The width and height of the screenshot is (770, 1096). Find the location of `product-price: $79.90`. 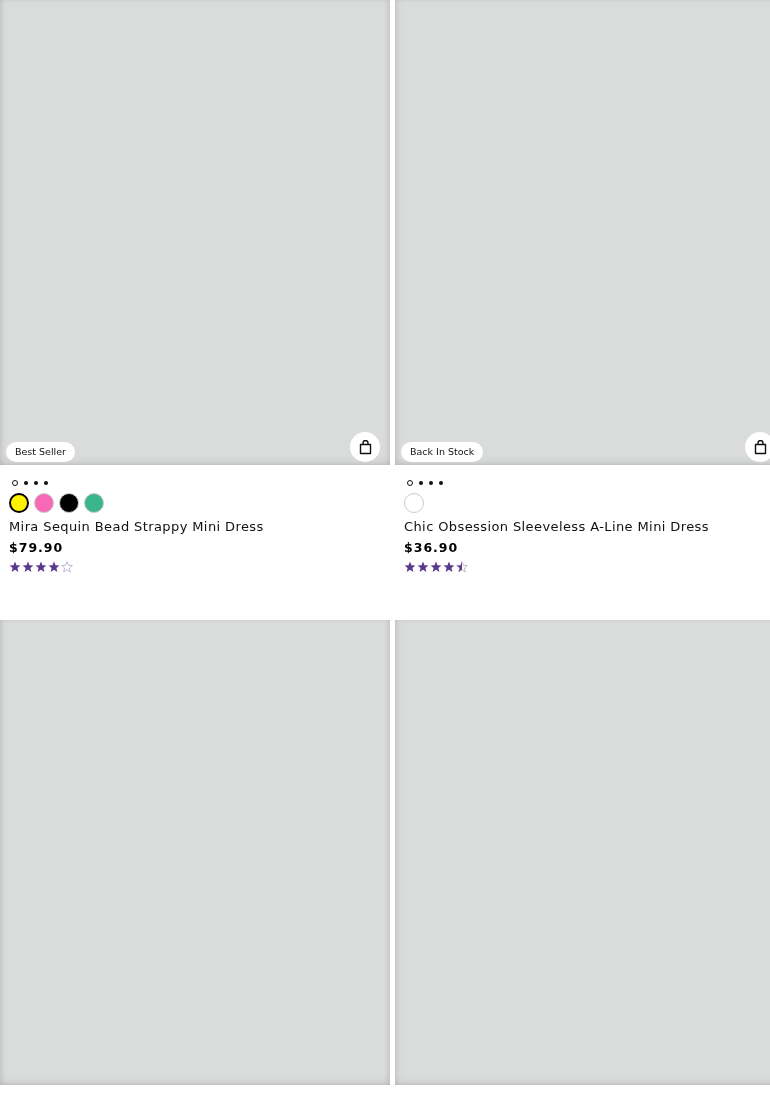

product-price: $79.90 is located at coordinates (37, 547).